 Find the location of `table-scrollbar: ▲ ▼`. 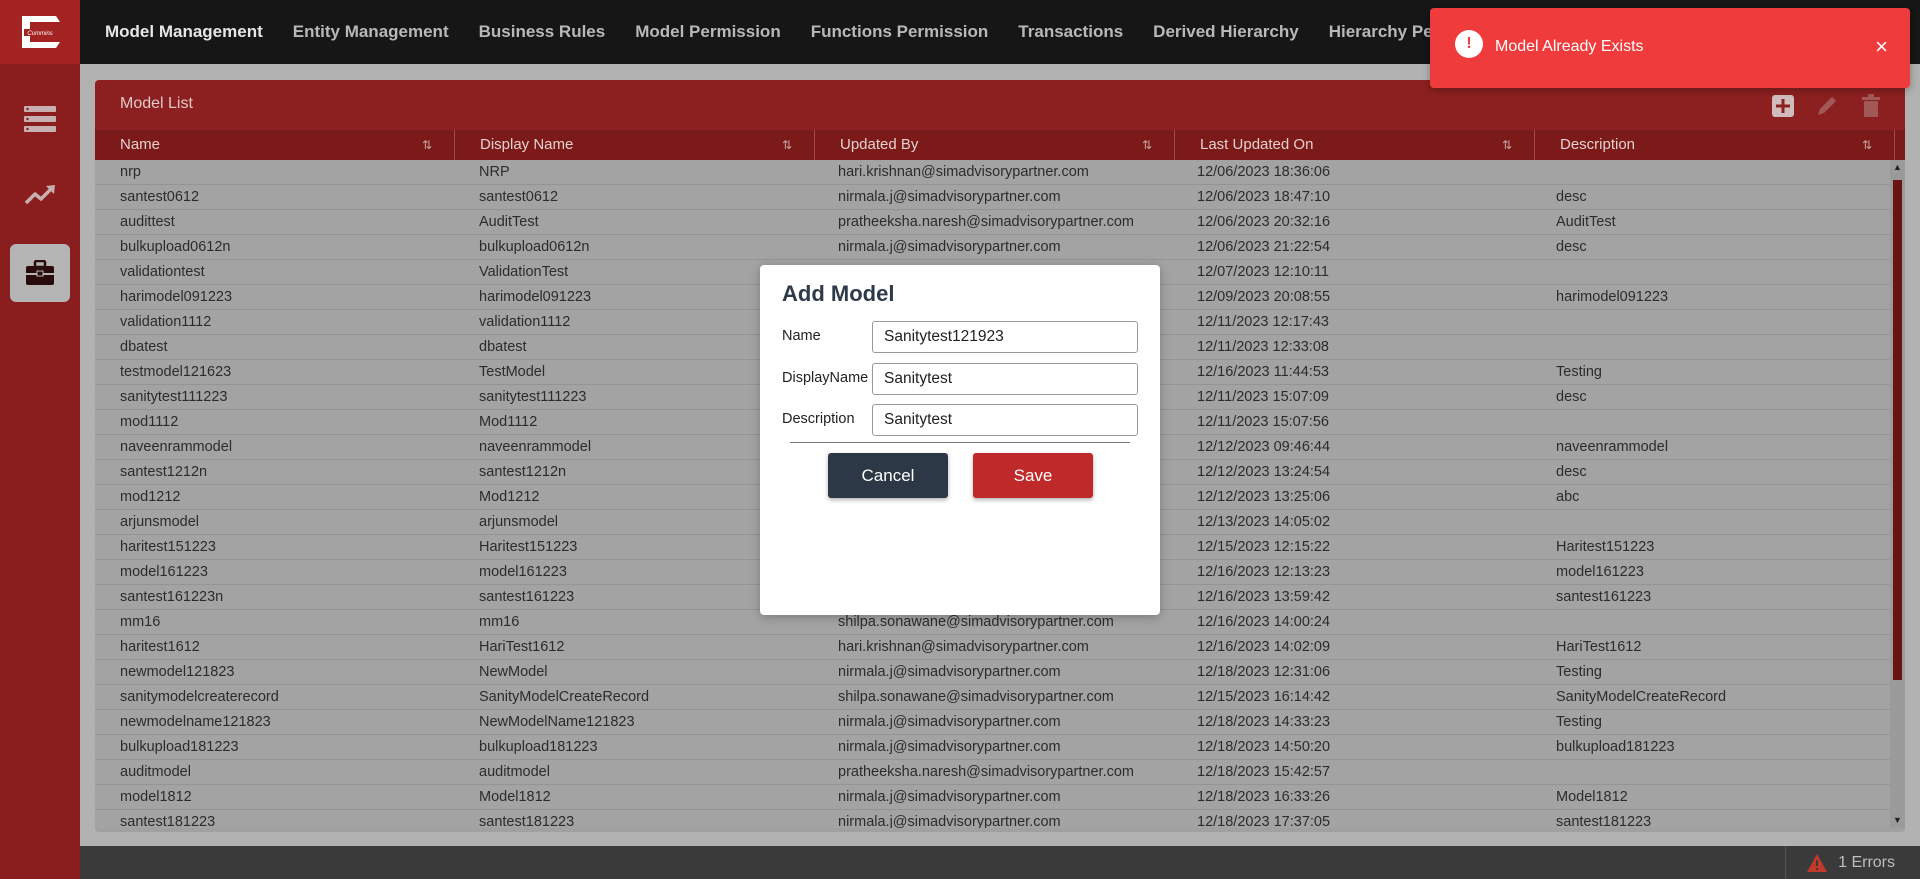

table-scrollbar: ▲ ▼ is located at coordinates (1897, 494).